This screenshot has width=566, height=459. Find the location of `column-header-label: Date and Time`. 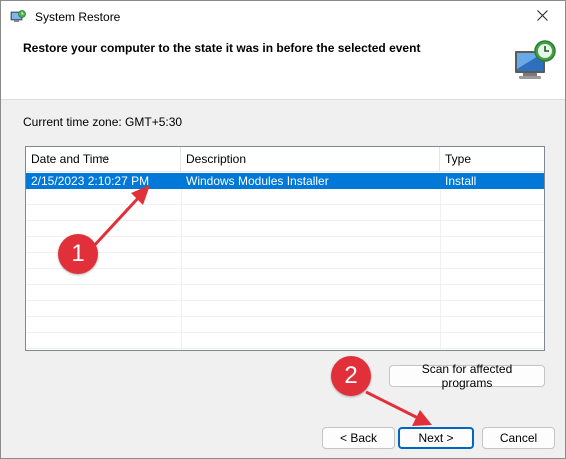

column-header-label: Date and Time is located at coordinates (70, 159).